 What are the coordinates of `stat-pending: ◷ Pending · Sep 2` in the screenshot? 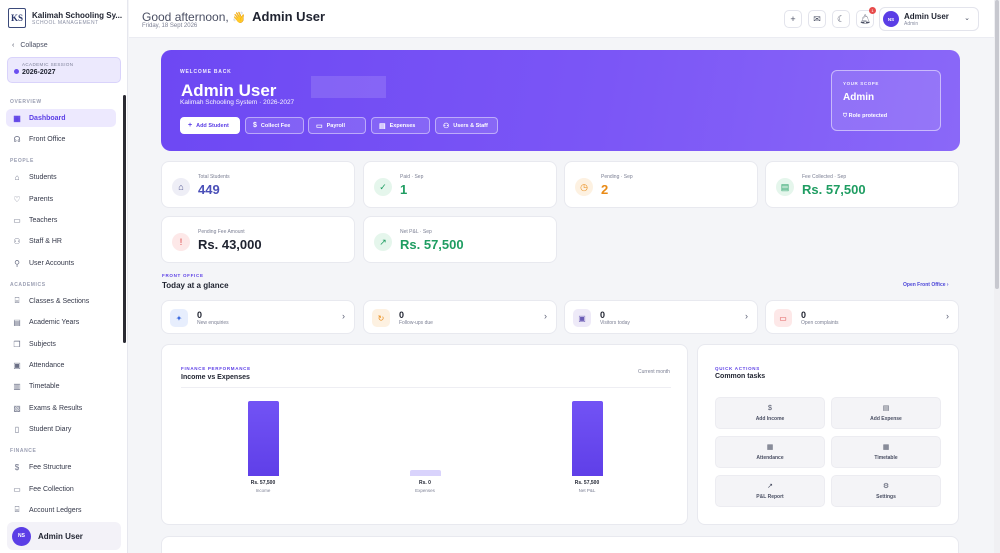 It's located at (661, 184).